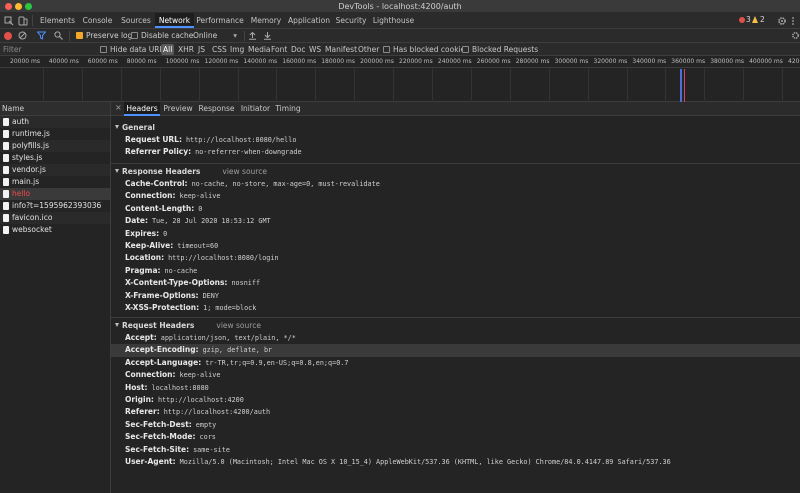  What do you see at coordinates (41, 36) in the screenshot?
I see `filter-icon` at bounding box center [41, 36].